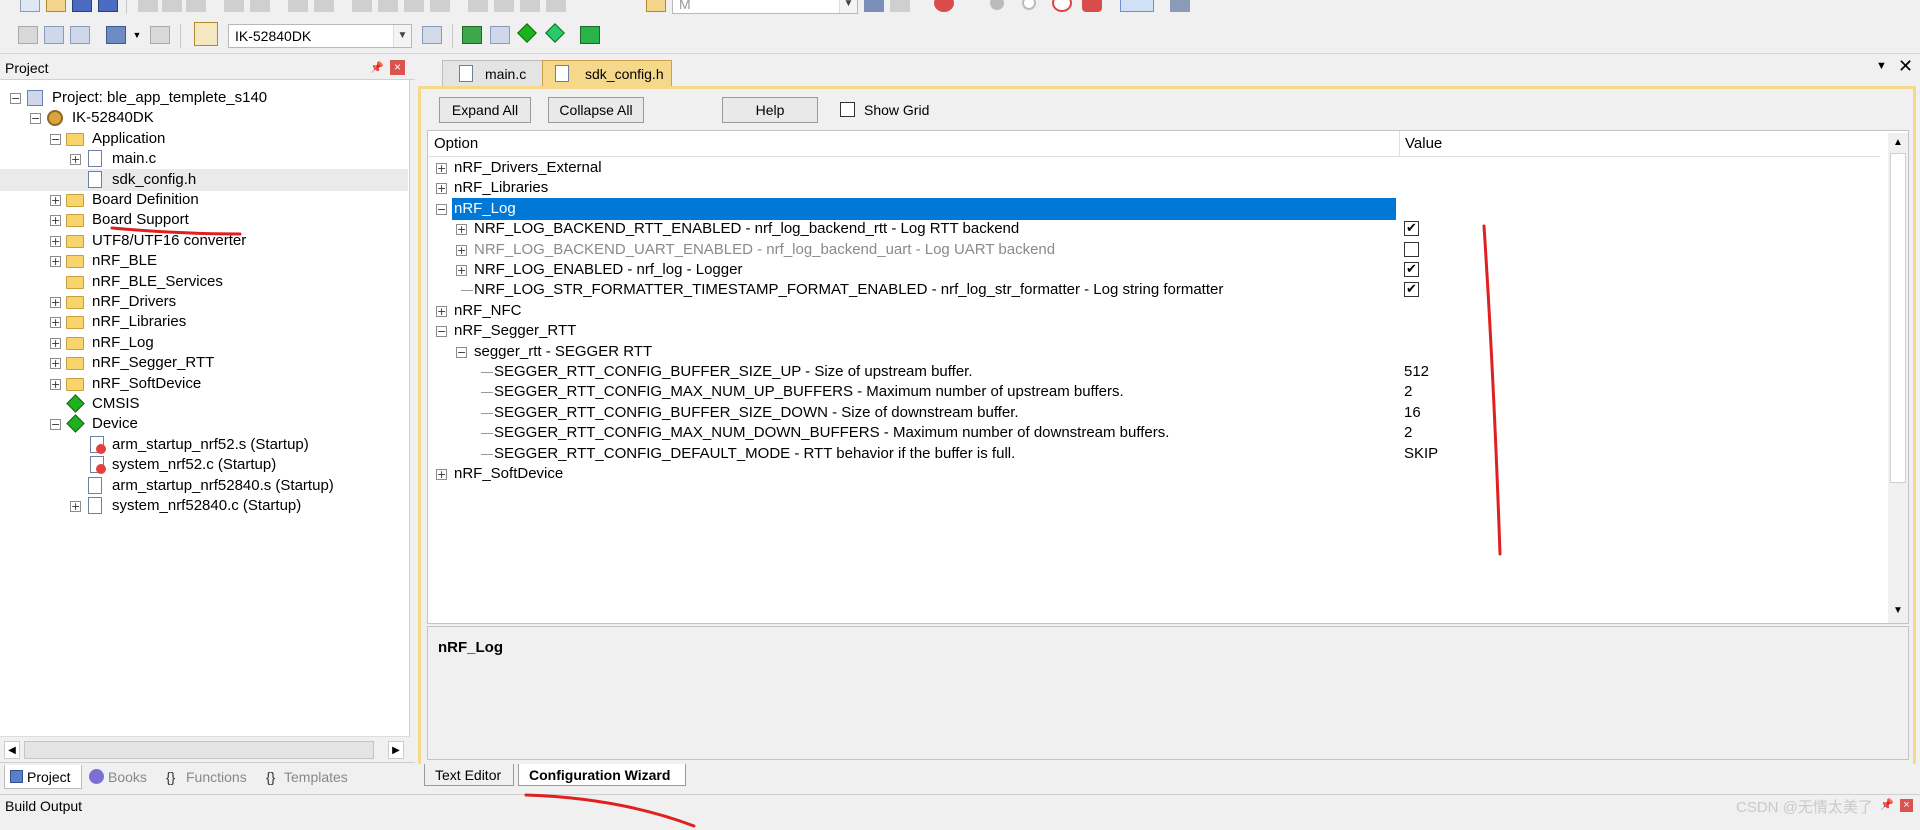 The height and width of the screenshot is (830, 1920). What do you see at coordinates (196, 6) in the screenshot?
I see `paste-icon` at bounding box center [196, 6].